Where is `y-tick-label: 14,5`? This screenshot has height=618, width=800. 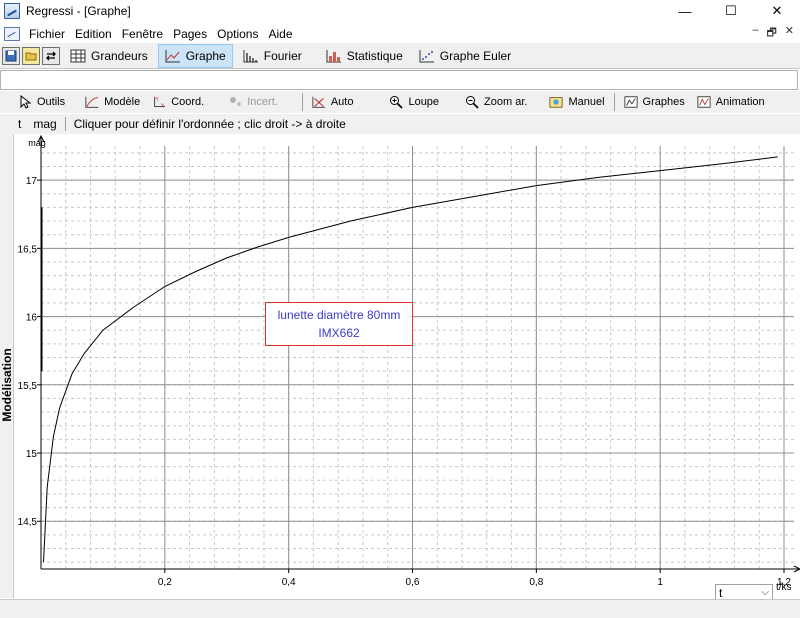
y-tick-label: 14,5 is located at coordinates (28, 522).